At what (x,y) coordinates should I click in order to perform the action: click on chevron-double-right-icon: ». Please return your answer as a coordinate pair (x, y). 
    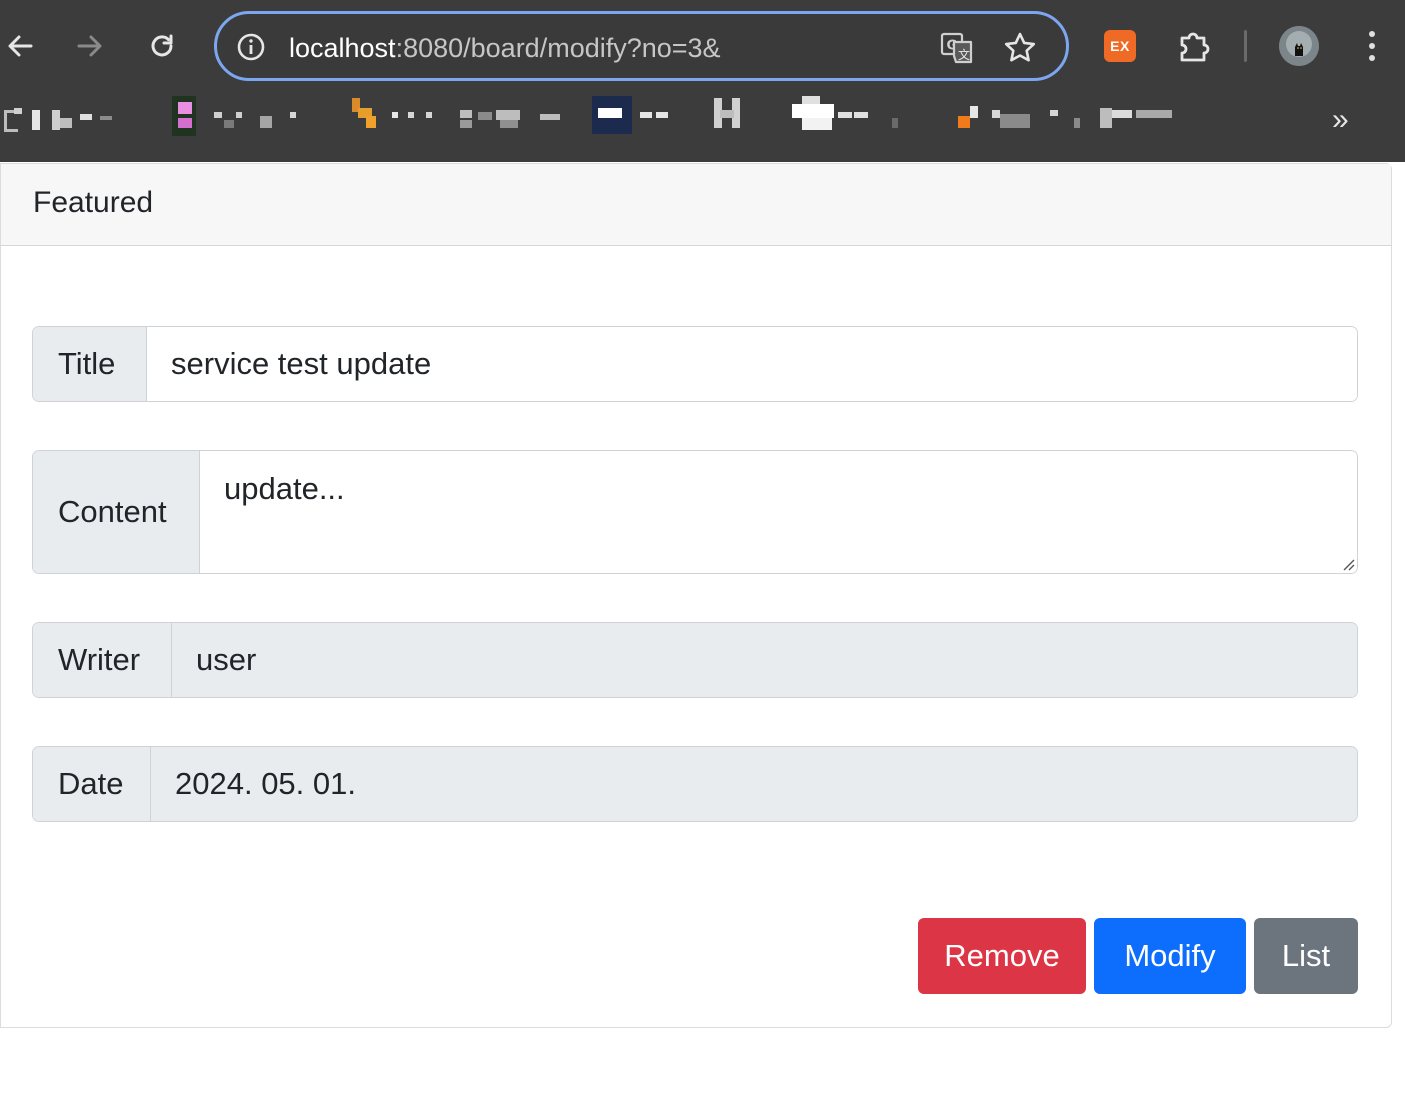
    Looking at the image, I should click on (1340, 119).